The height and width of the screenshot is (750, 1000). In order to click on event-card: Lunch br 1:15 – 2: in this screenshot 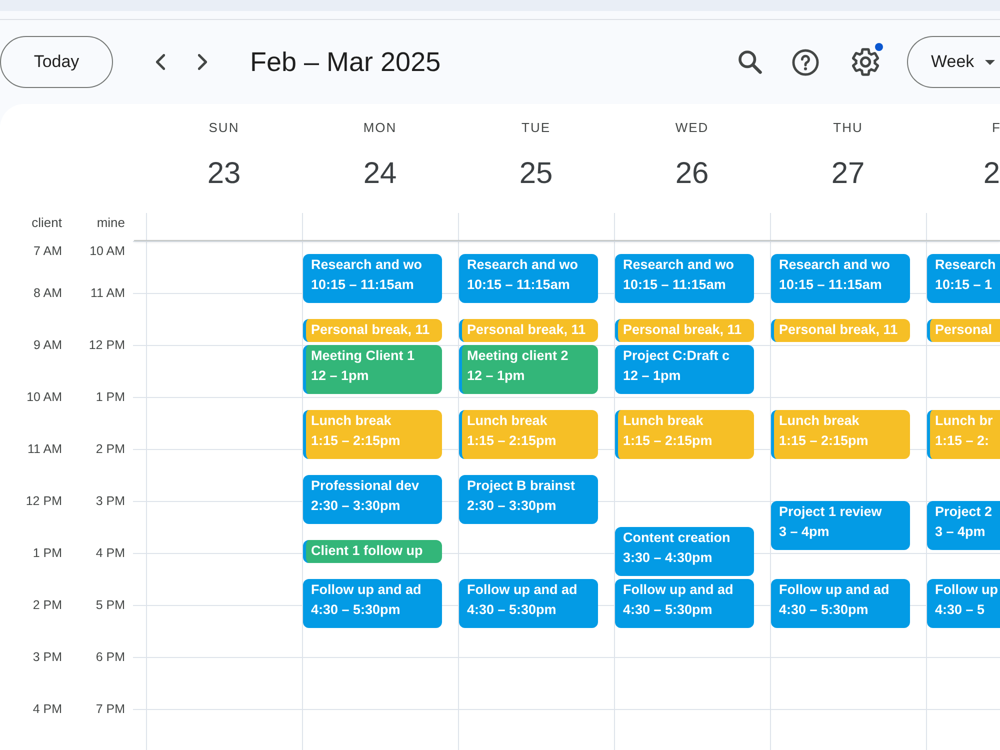, I will do `click(963, 434)`.